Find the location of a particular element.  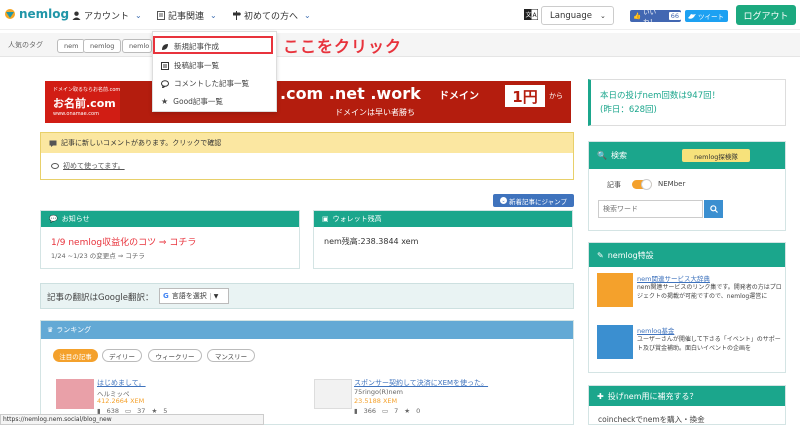

search-icon: 🔍 is located at coordinates (602, 155).